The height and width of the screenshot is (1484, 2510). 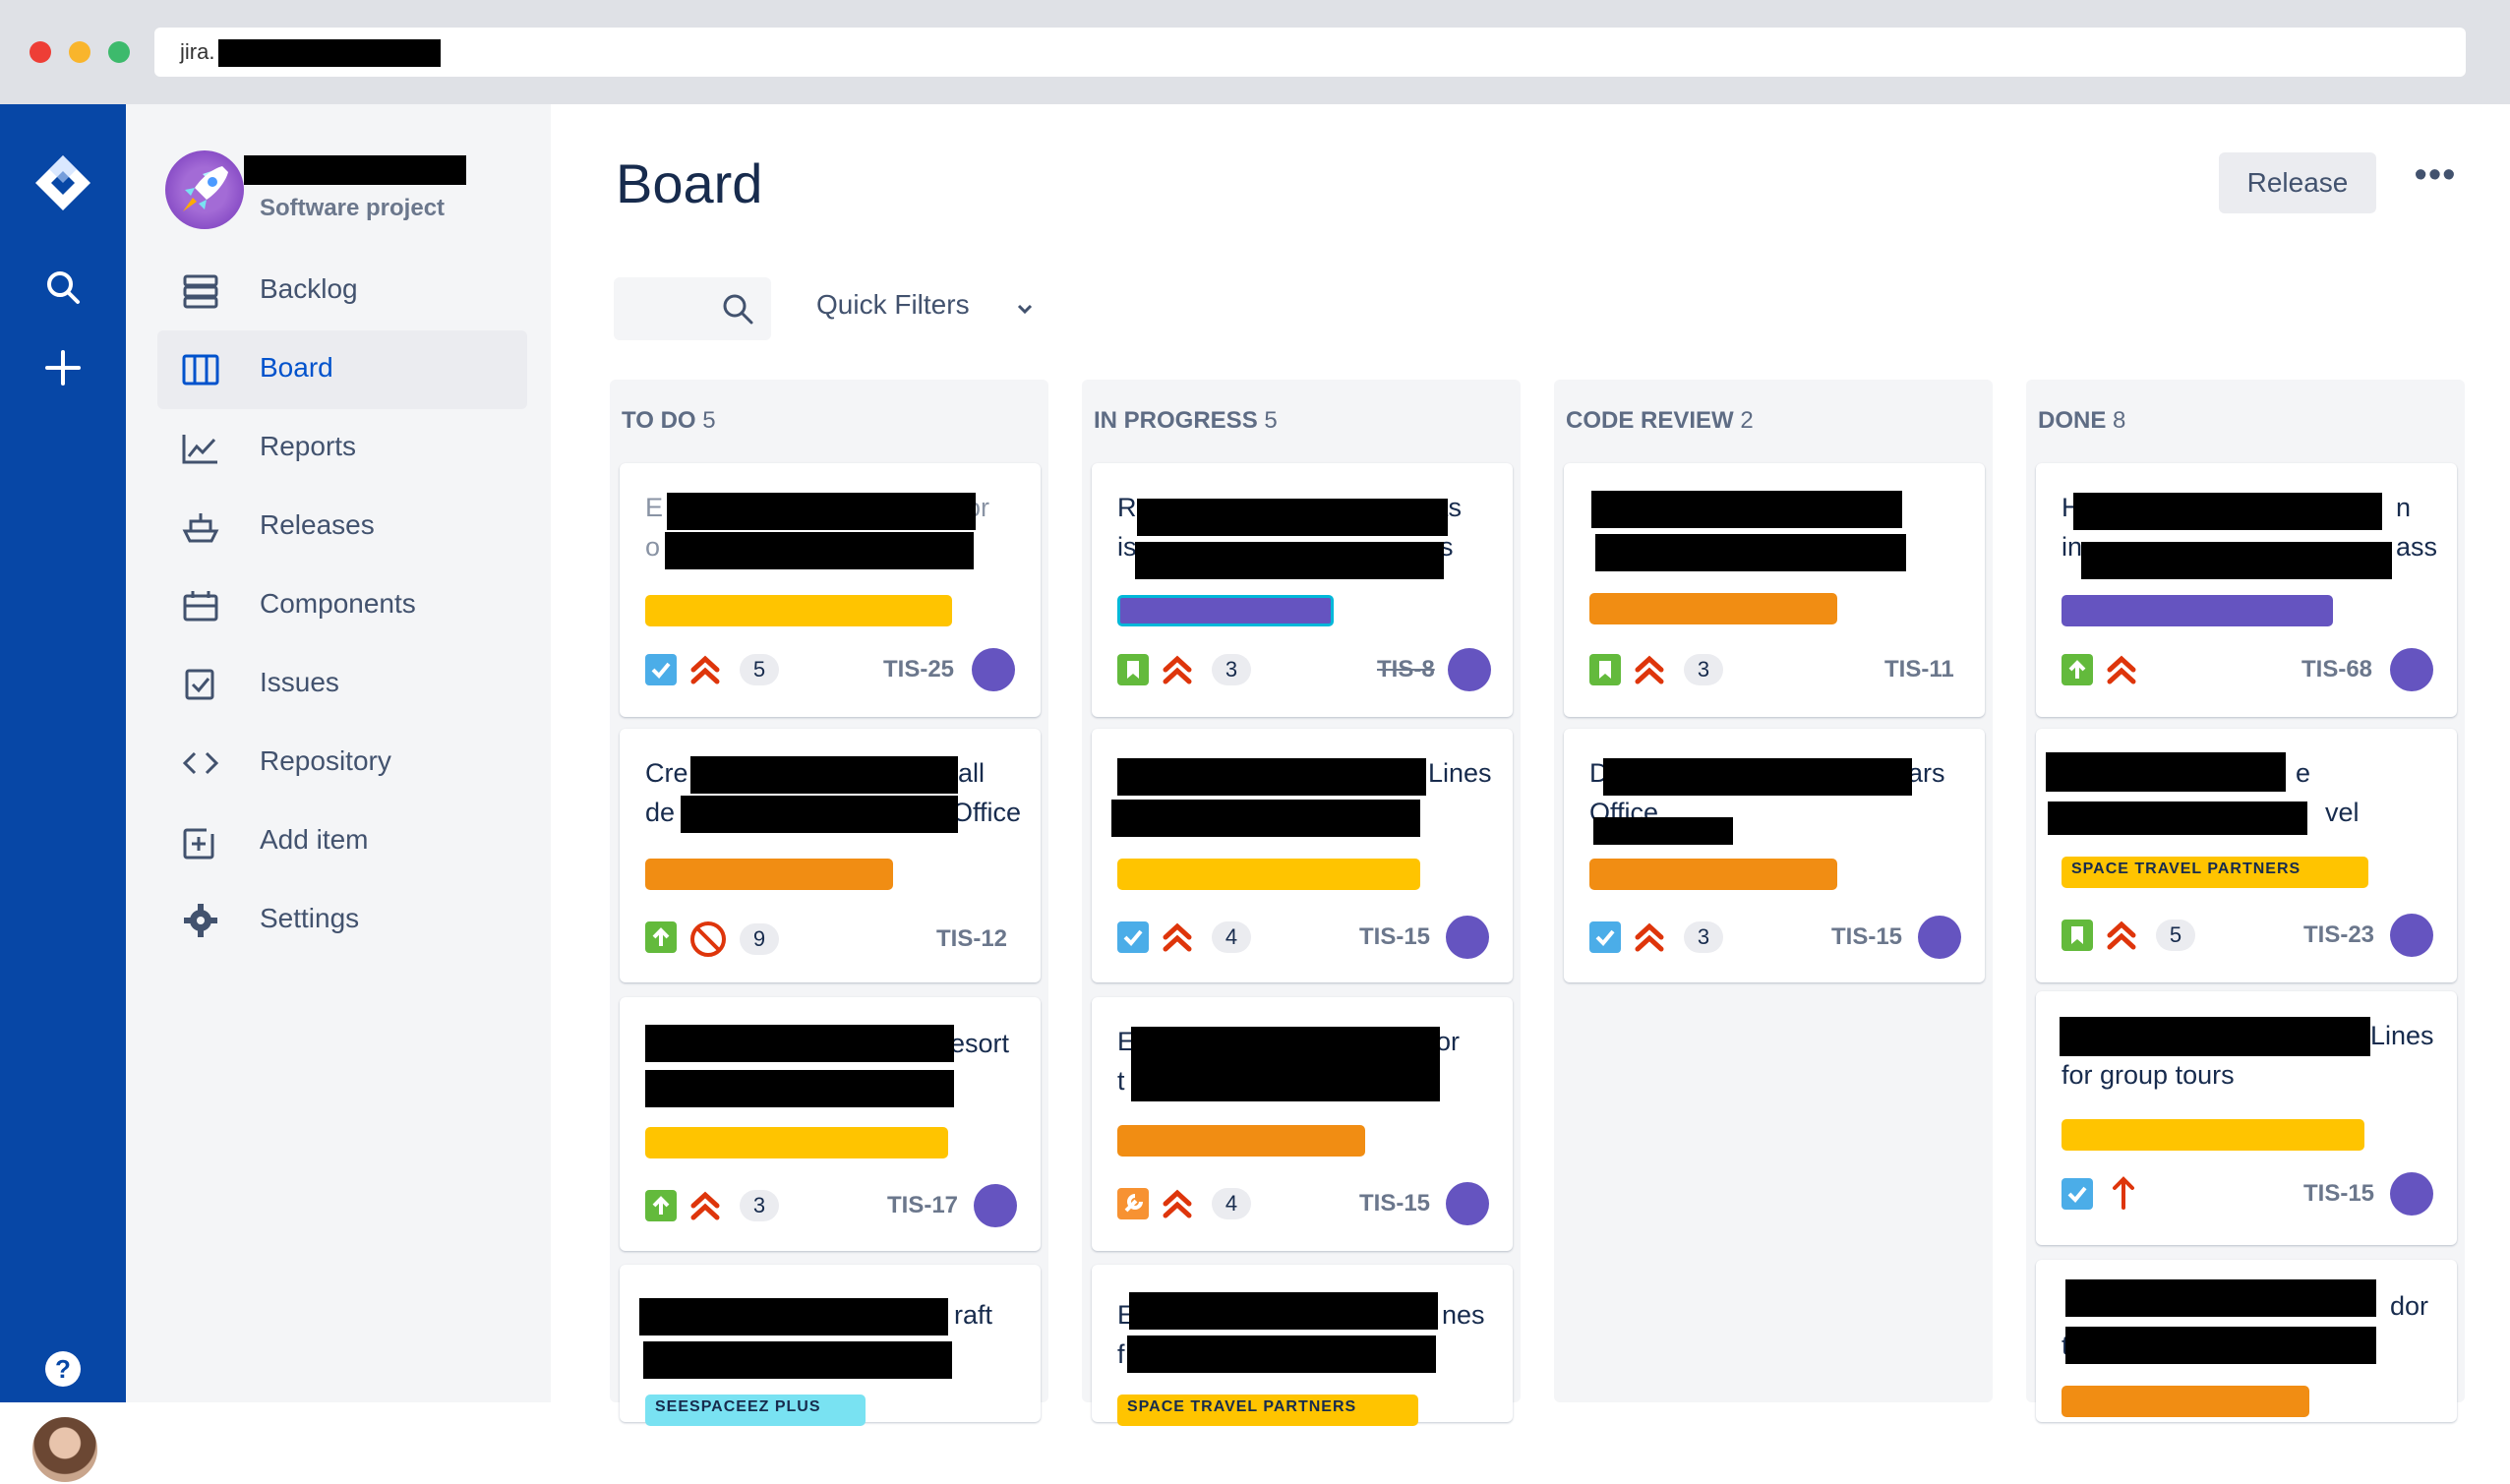 I want to click on board-search-input, so click(x=692, y=309).